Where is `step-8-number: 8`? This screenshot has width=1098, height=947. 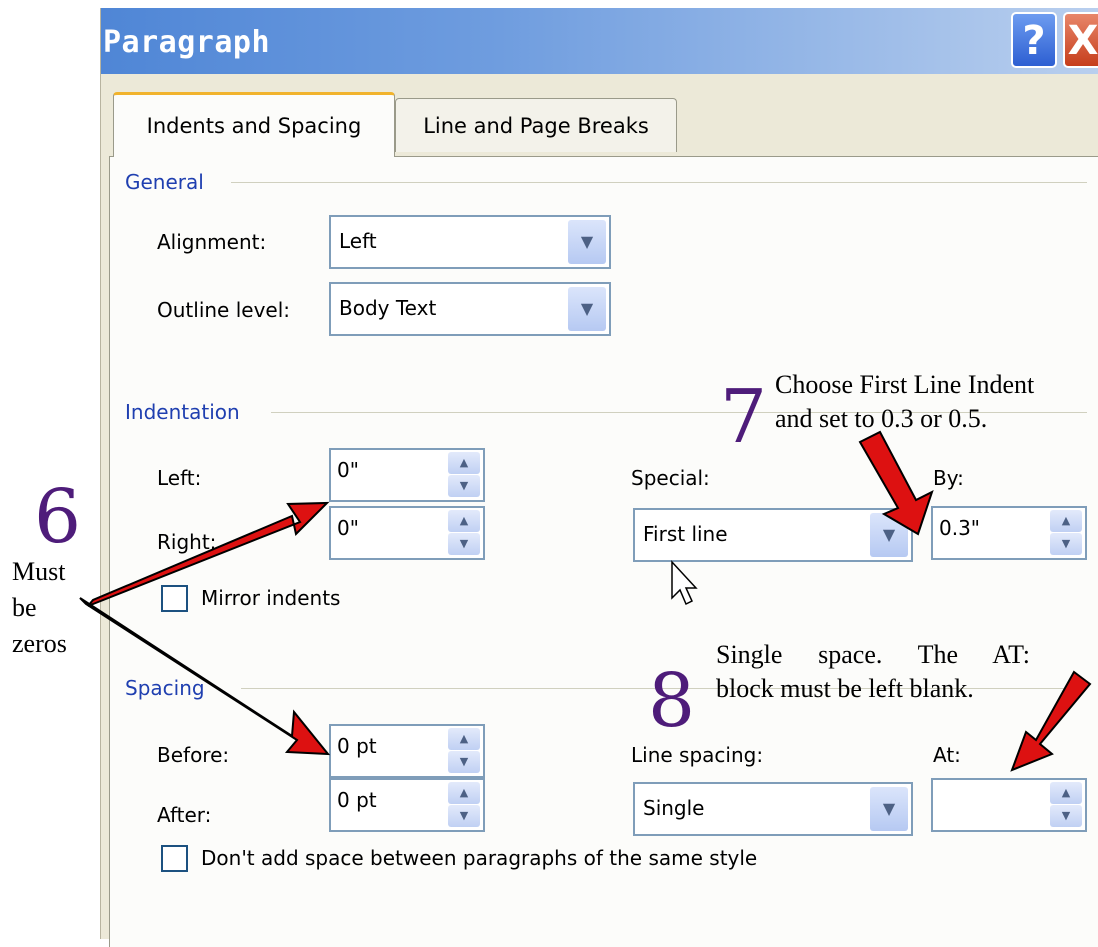
step-8-number: 8 is located at coordinates (672, 701).